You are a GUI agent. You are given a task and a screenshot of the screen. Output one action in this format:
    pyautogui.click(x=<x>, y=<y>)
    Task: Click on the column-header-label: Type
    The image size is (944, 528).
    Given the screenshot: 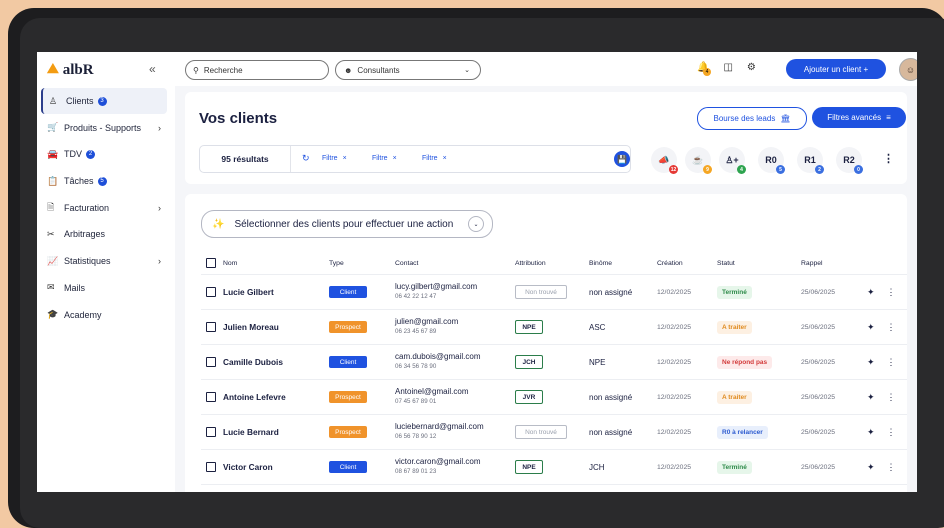 What is the action you would take?
    pyautogui.click(x=336, y=263)
    